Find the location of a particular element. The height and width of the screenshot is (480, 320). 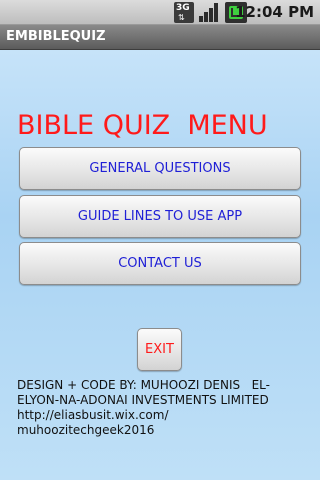

status-bar: 3G ⇅ 12:04 PM is located at coordinates (160, 12).